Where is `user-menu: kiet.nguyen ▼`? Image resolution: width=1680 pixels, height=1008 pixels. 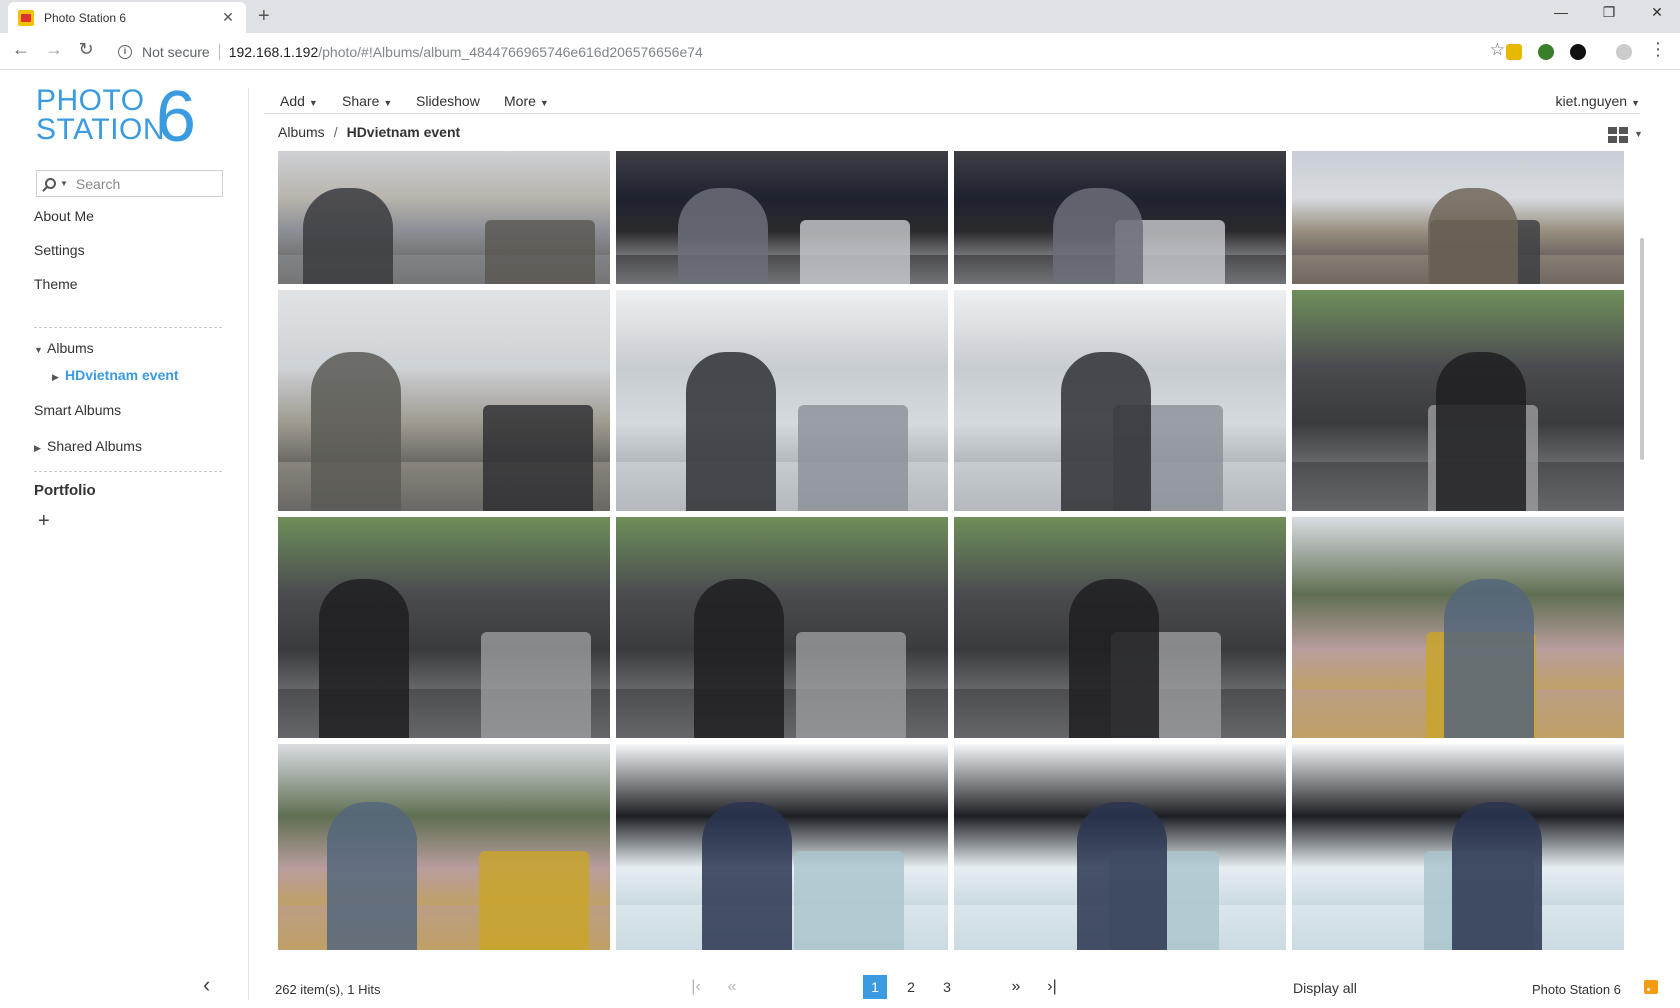
user-menu: kiet.nguyen ▼ is located at coordinates (1597, 101).